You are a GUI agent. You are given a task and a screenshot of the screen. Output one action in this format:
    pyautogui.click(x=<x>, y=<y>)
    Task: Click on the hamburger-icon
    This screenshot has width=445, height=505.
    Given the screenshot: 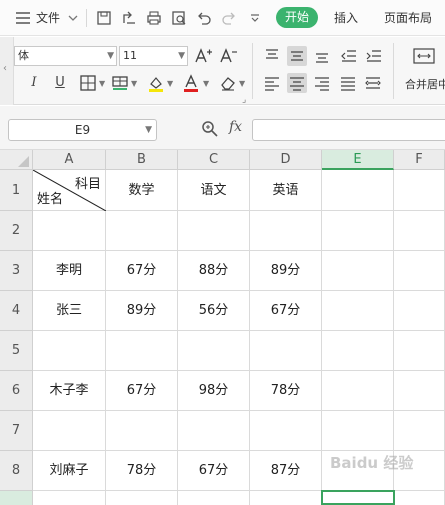 What is the action you would take?
    pyautogui.click(x=23, y=18)
    